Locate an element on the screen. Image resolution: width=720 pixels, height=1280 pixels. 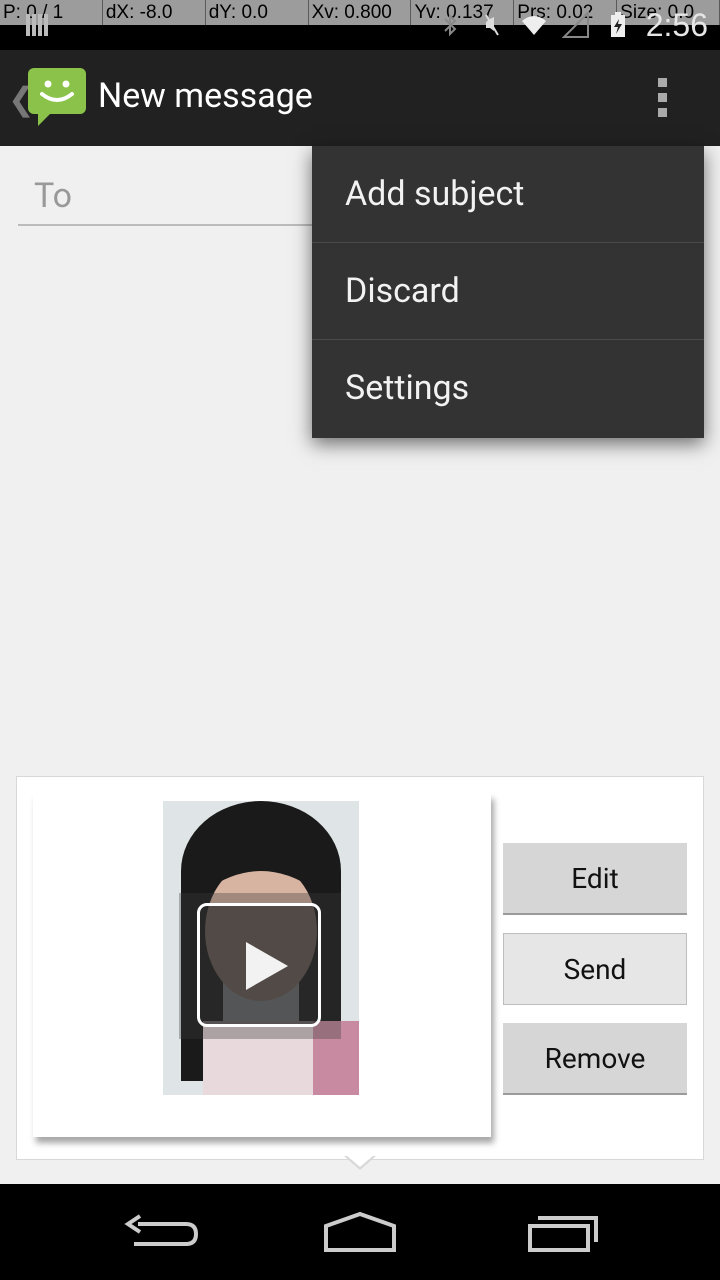
debug-xv: Xv: 0.800 is located at coordinates (360, 12).